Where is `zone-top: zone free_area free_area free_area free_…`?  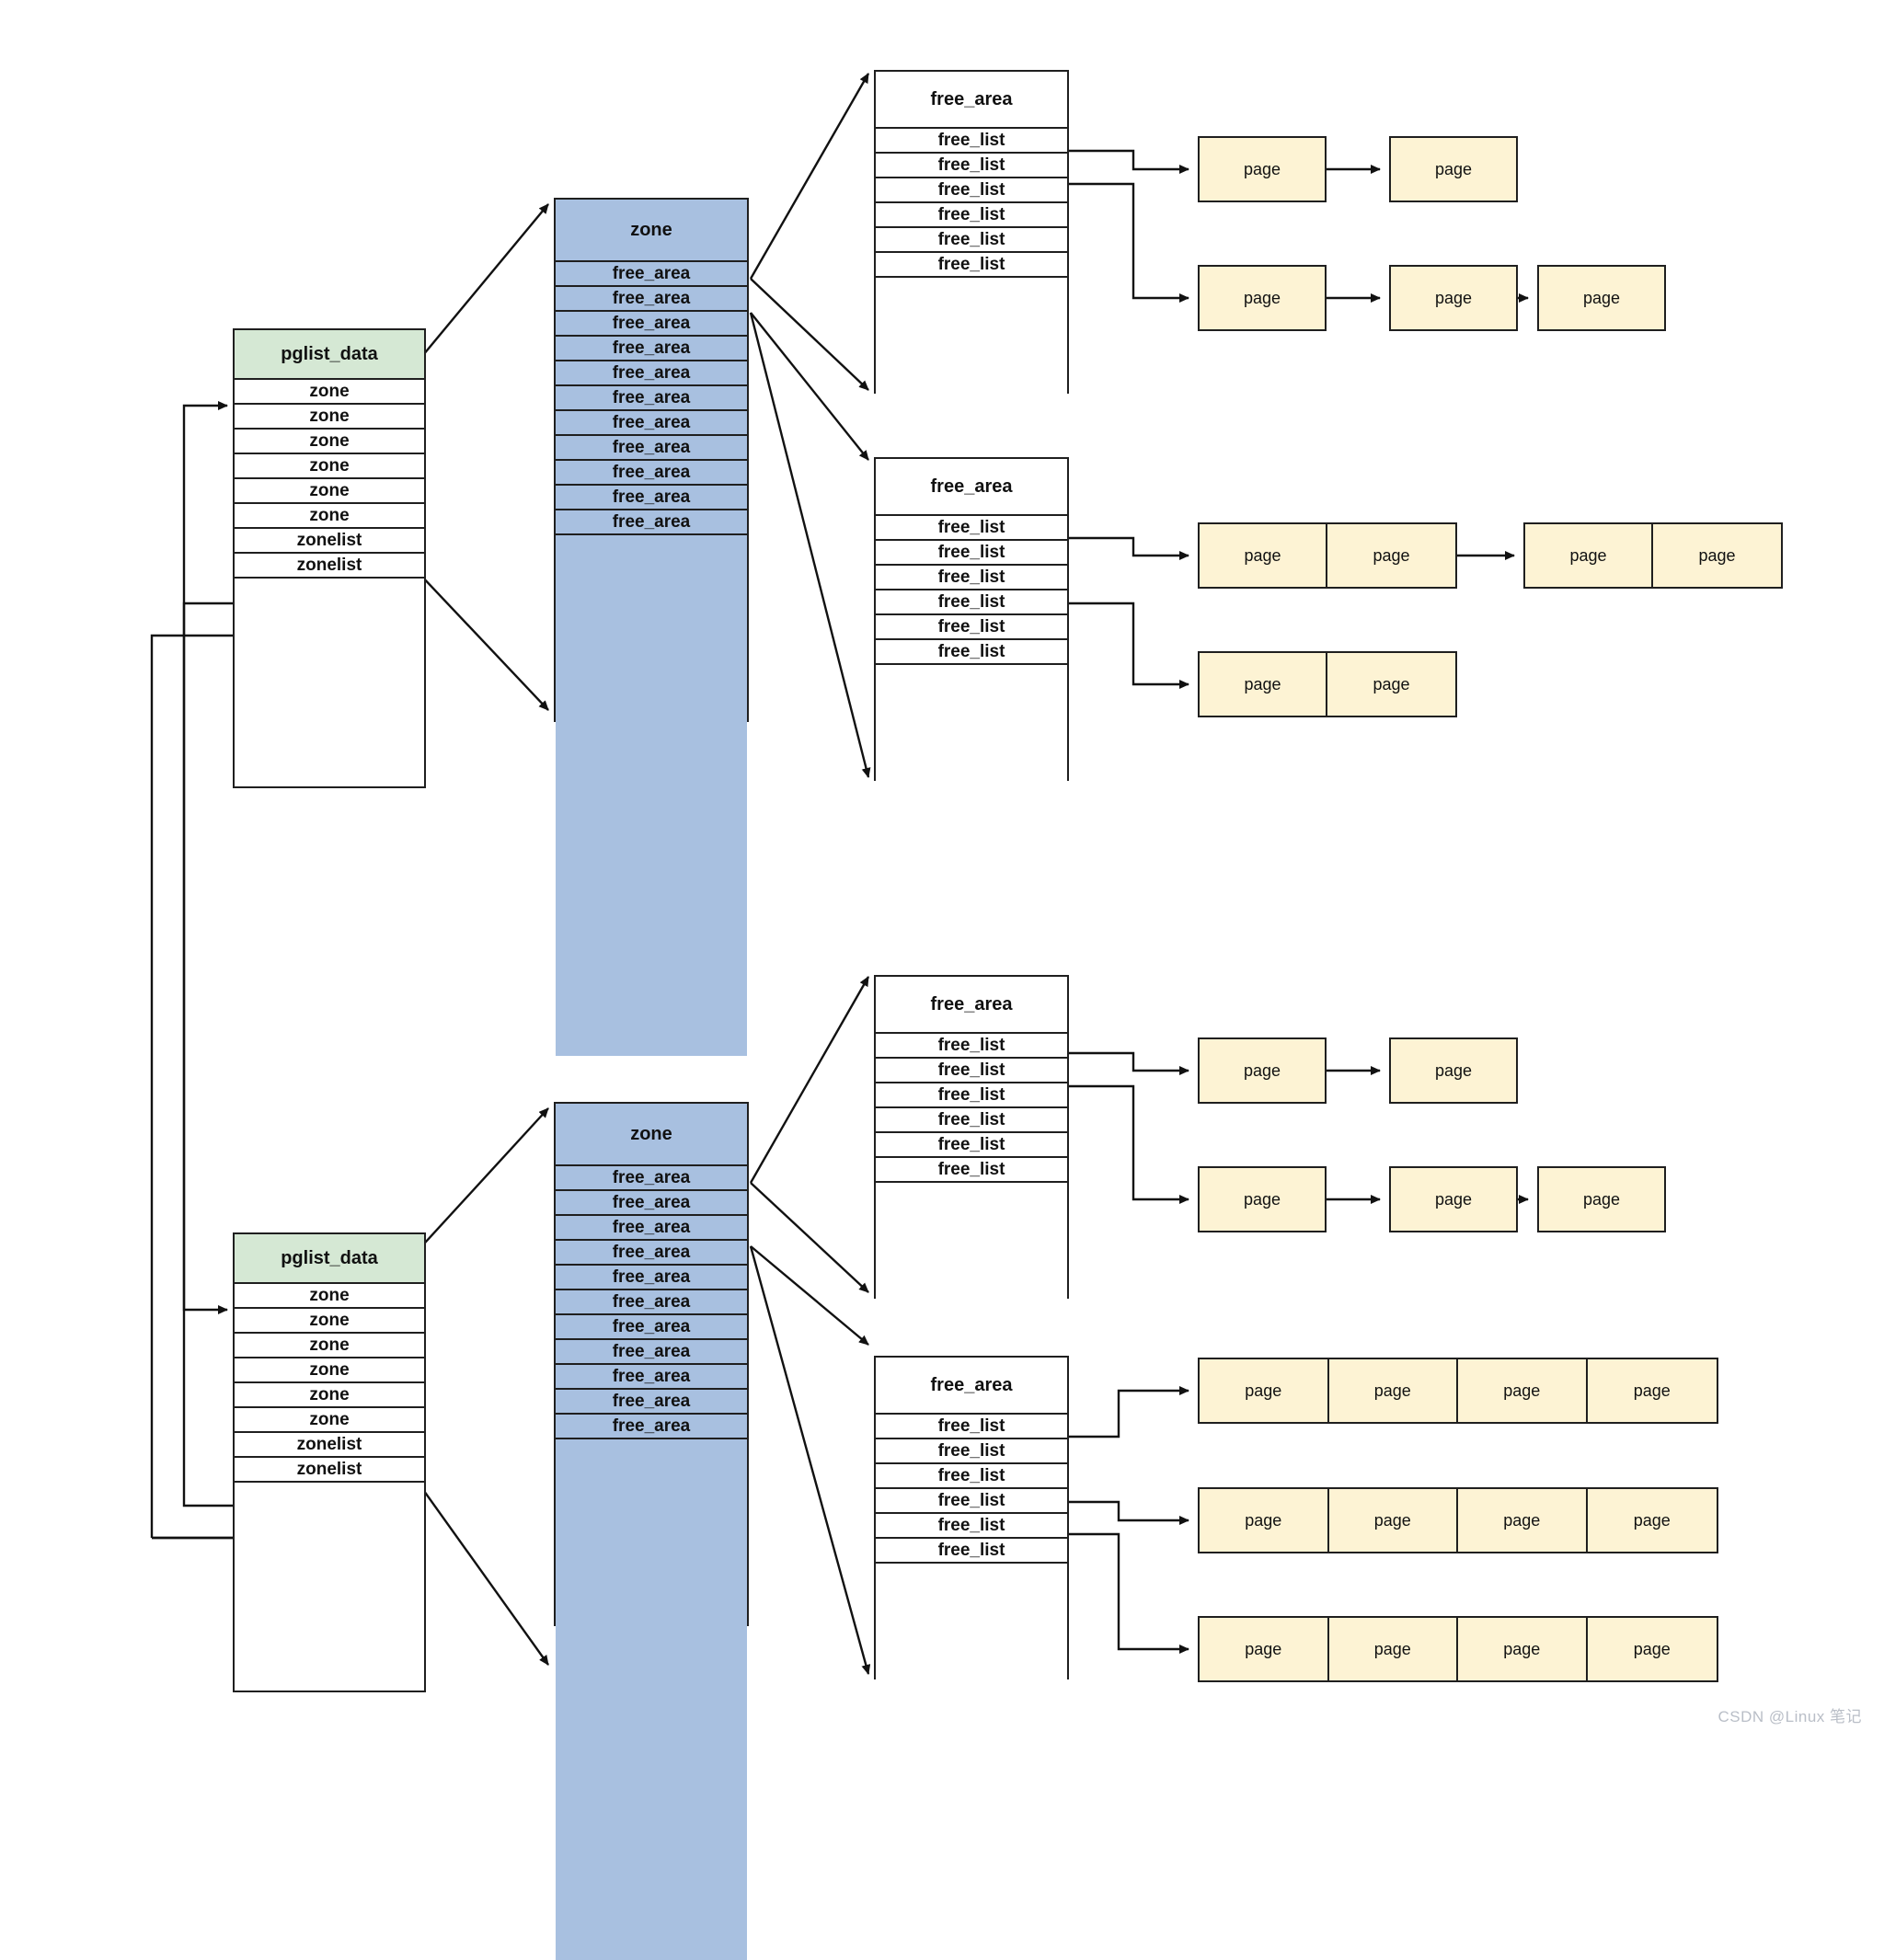
zone-top: zone free_area free_area free_area free_… is located at coordinates (651, 627).